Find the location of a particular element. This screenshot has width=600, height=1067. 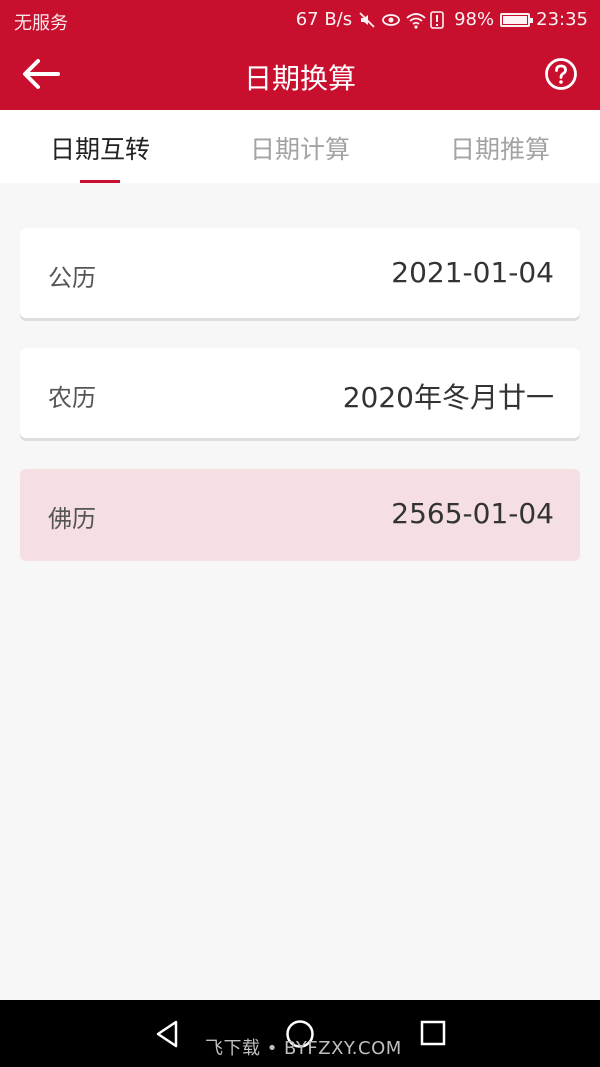

row-label: 佛历 is located at coordinates (72, 519).